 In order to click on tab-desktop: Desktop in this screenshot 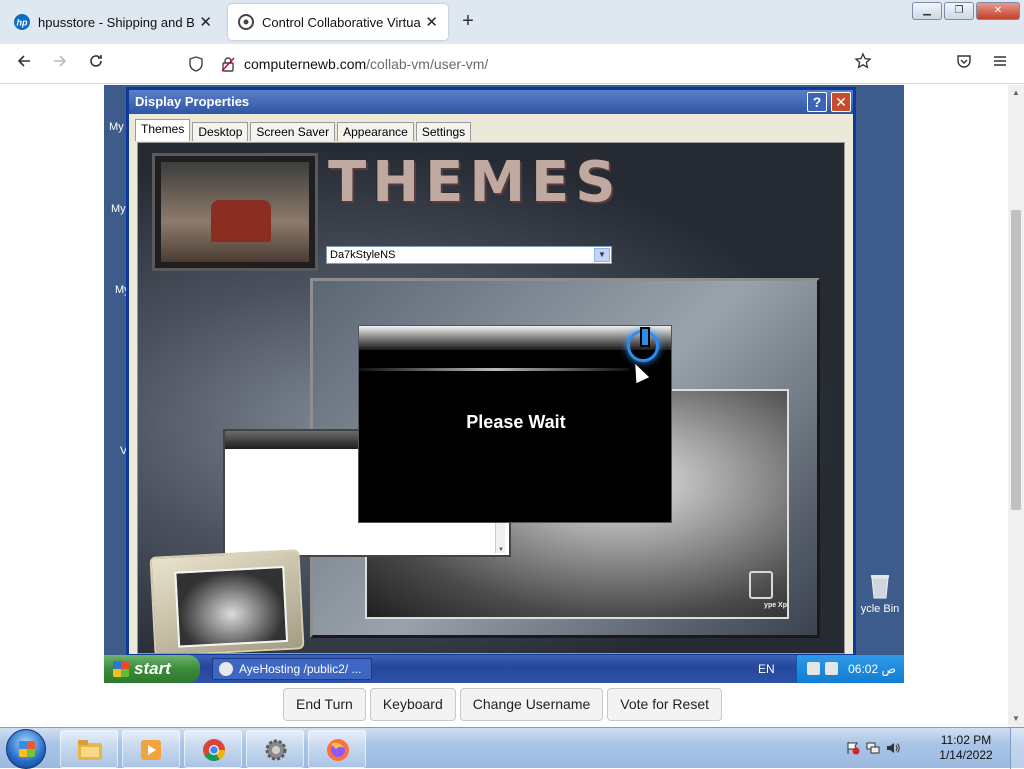, I will do `click(220, 131)`.